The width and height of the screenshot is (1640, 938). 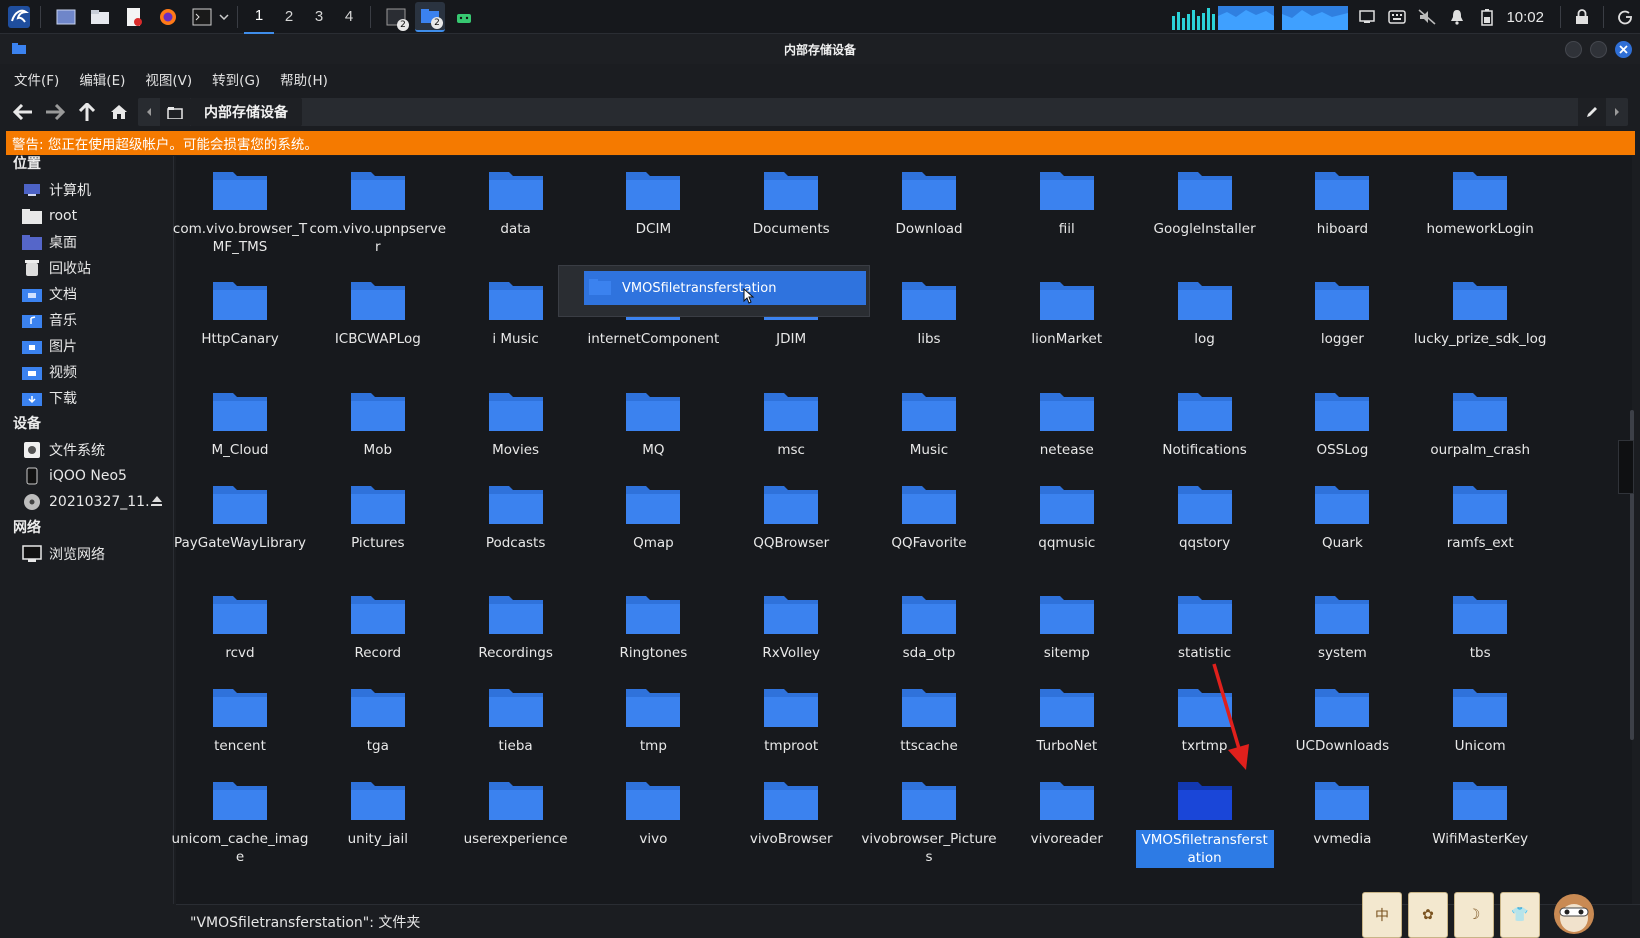 I want to click on folder-item: vvmedia, so click(x=1342, y=807).